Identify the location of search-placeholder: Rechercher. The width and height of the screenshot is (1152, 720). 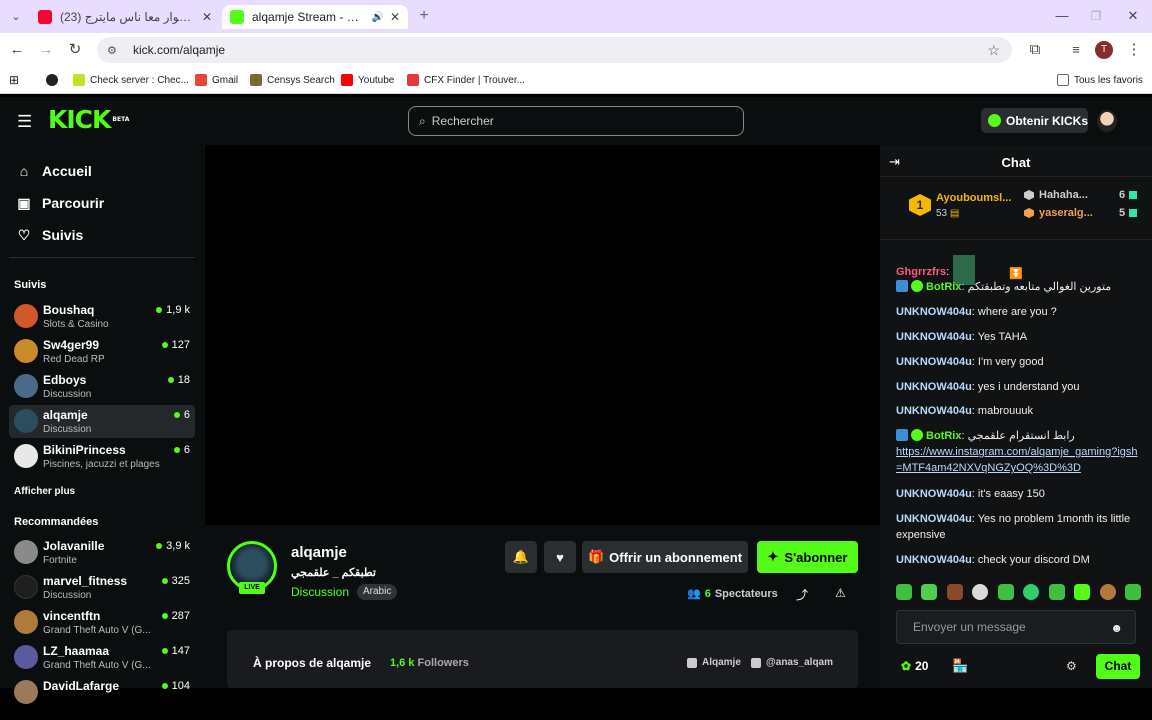
(462, 121).